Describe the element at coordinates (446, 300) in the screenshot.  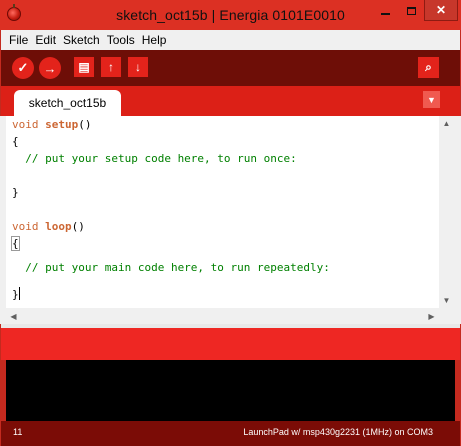
I see `scroll-down-icon: ▼` at that location.